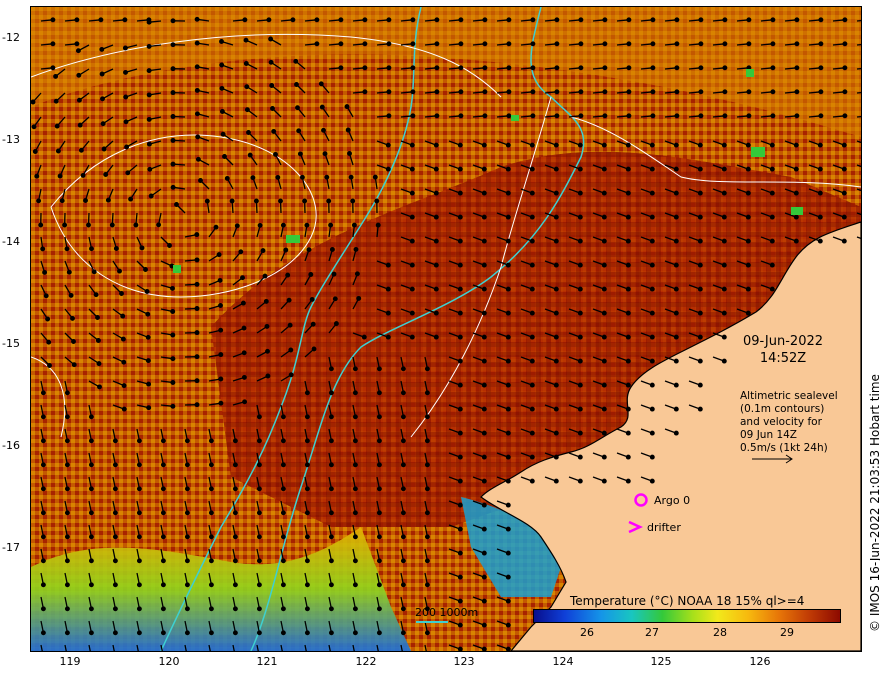 This screenshot has height=680, width=880. Describe the element at coordinates (664, 527) in the screenshot. I see `drifter-label: drifter` at that location.